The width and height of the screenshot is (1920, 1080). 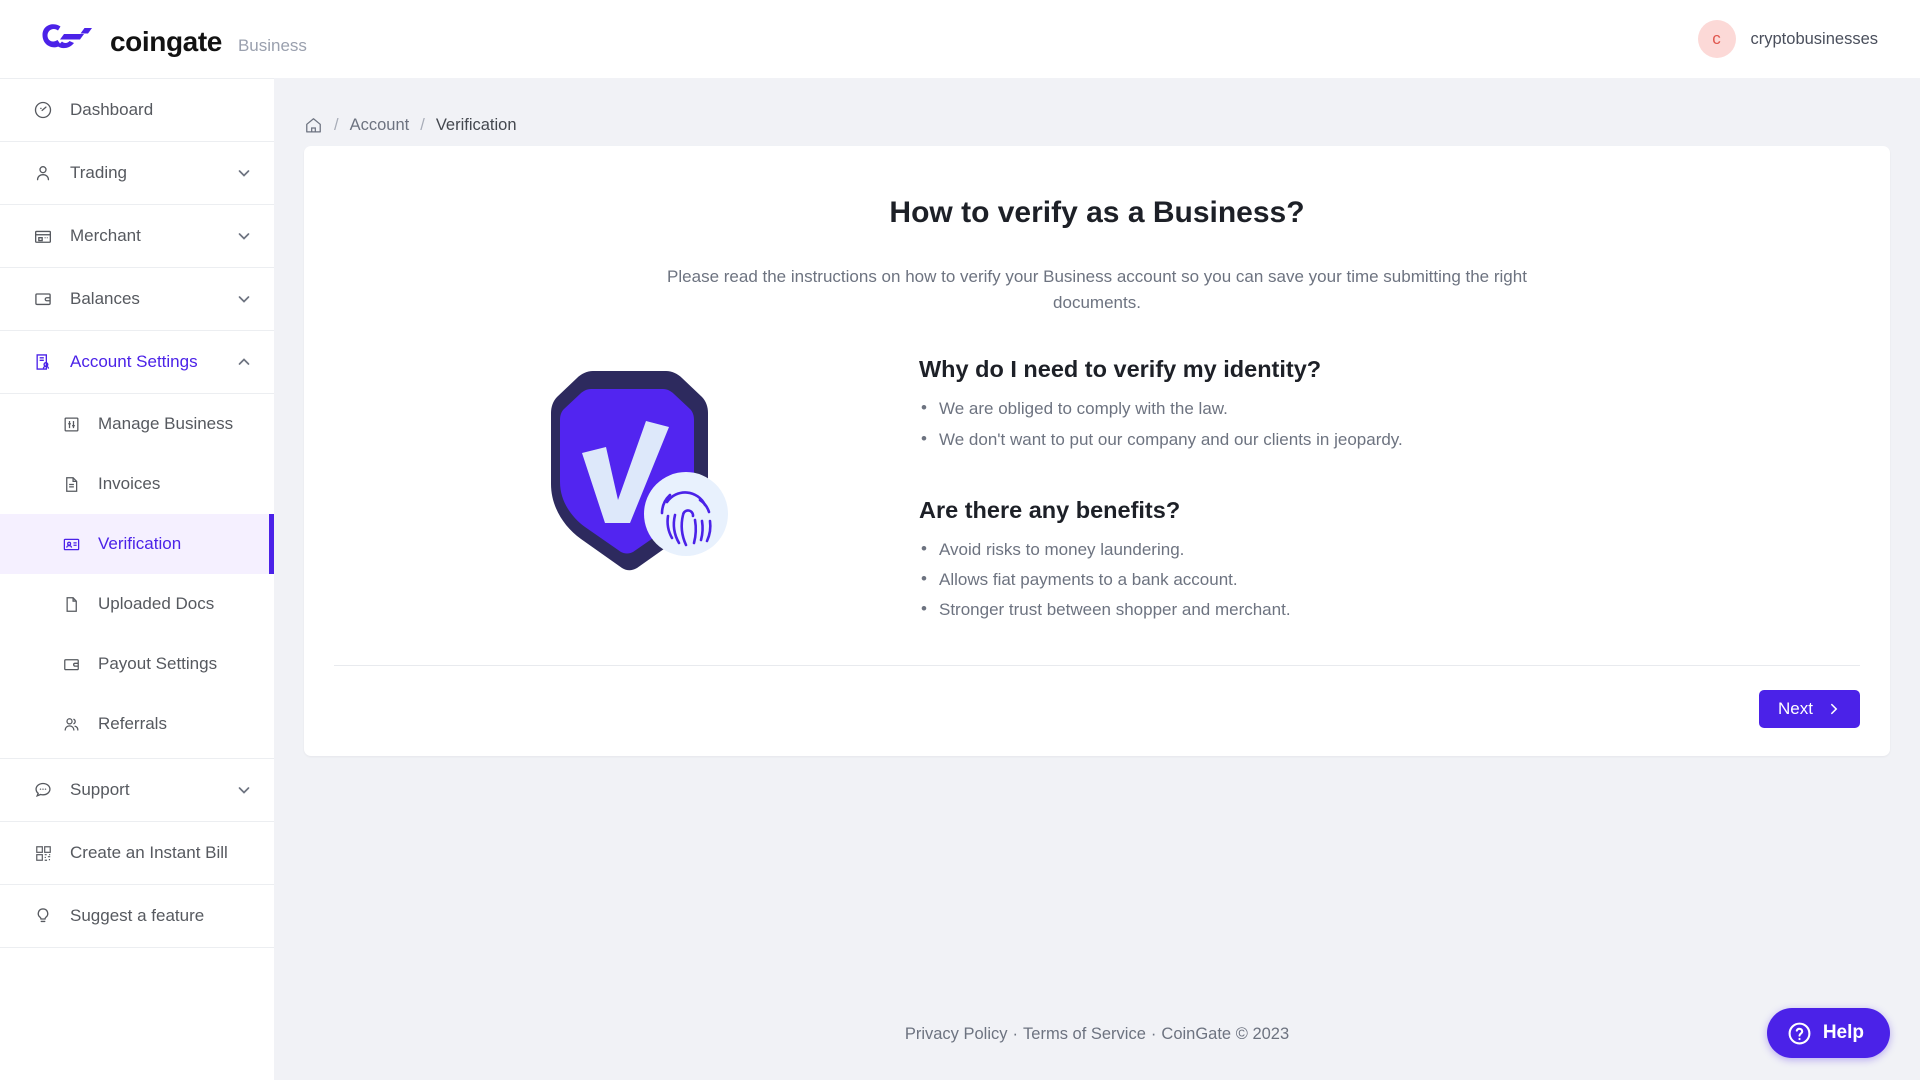 What do you see at coordinates (1843, 1032) in the screenshot?
I see `help-button-label: Help` at bounding box center [1843, 1032].